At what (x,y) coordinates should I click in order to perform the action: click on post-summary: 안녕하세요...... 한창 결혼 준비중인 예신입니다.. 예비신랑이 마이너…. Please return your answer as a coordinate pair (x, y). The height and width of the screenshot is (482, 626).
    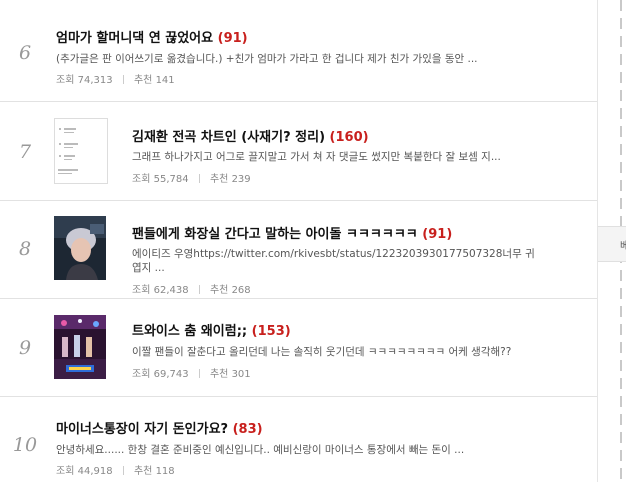
    Looking at the image, I should click on (260, 450).